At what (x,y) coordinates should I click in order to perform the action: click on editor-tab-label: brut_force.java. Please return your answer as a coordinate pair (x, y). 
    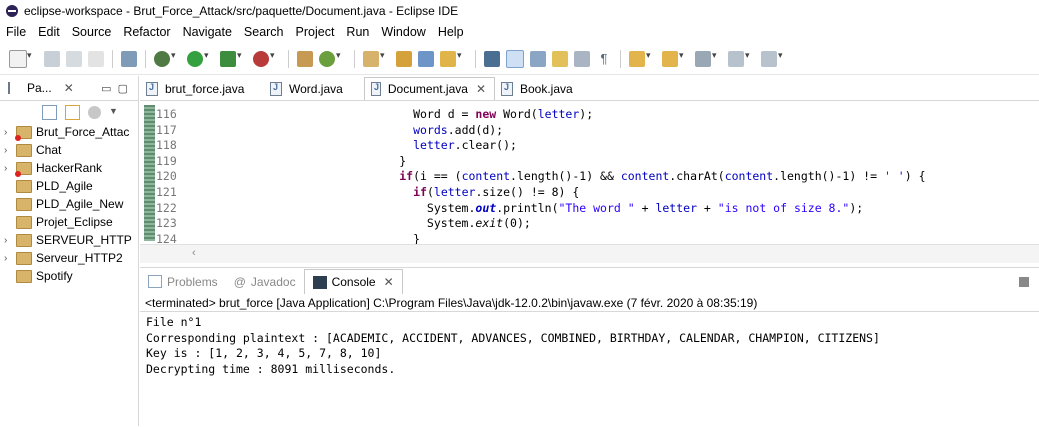
    Looking at the image, I should click on (205, 89).